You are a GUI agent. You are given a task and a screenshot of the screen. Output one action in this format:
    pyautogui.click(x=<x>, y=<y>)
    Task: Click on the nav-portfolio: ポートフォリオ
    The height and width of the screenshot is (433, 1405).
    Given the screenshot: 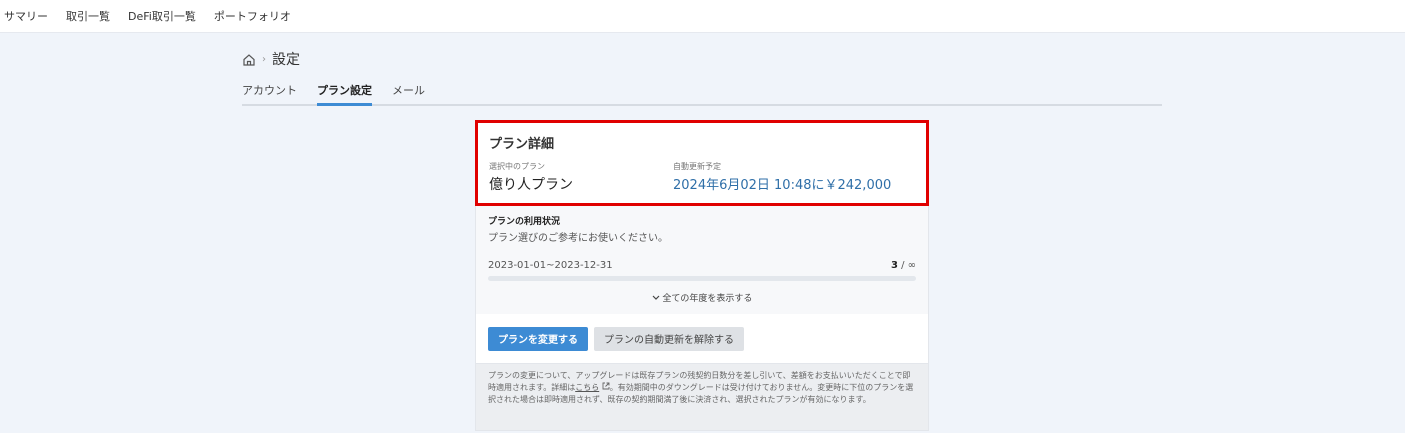 What is the action you would take?
    pyautogui.click(x=252, y=16)
    